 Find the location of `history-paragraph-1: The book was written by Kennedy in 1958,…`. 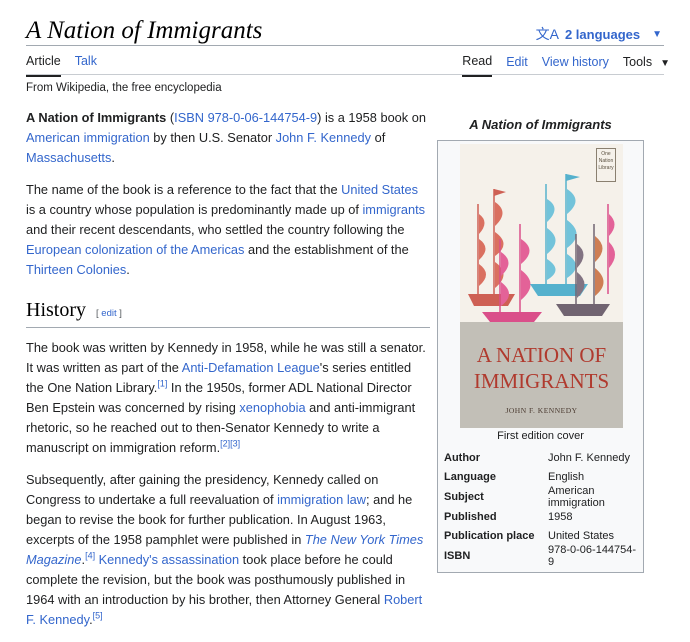

history-paragraph-1: The book was written by Kennedy in 1958,… is located at coordinates (228, 398).